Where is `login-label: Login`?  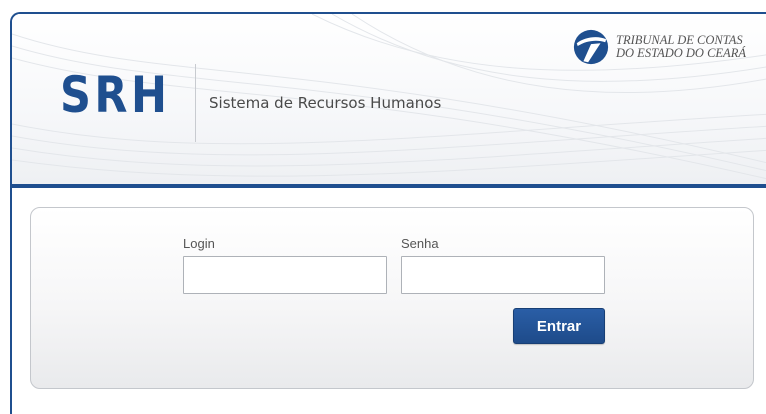 login-label: Login is located at coordinates (199, 243).